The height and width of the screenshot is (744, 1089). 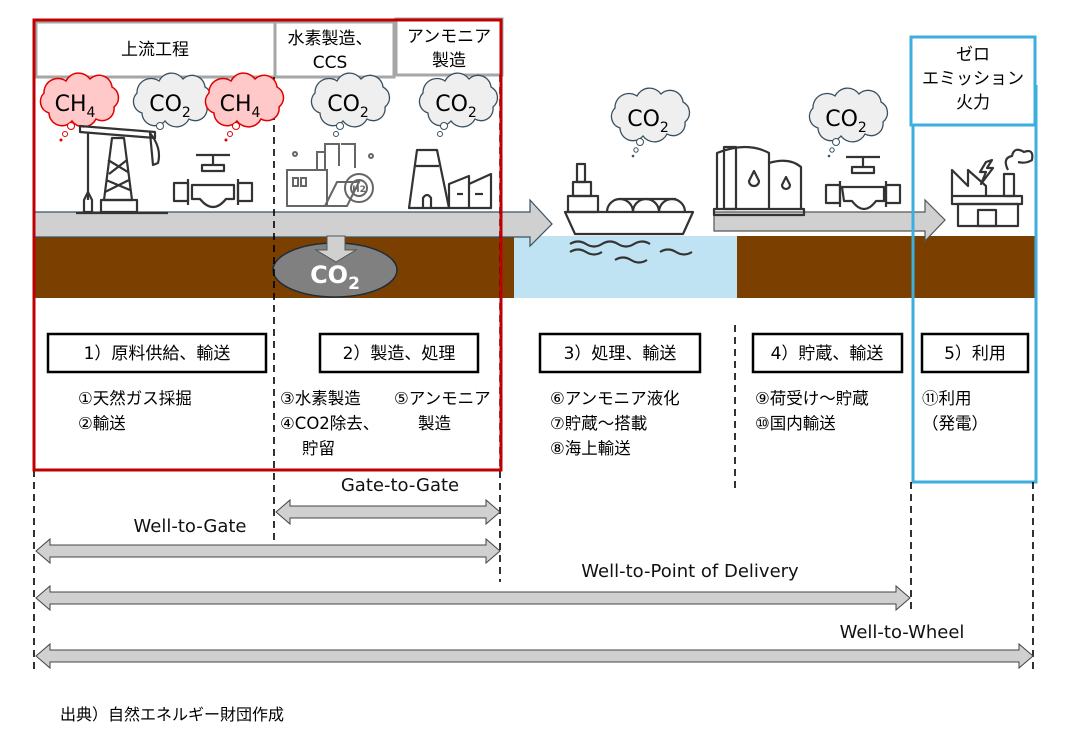 What do you see at coordinates (812, 398) in the screenshot?
I see `step-item: ⑨荷受け～貯蔵` at bounding box center [812, 398].